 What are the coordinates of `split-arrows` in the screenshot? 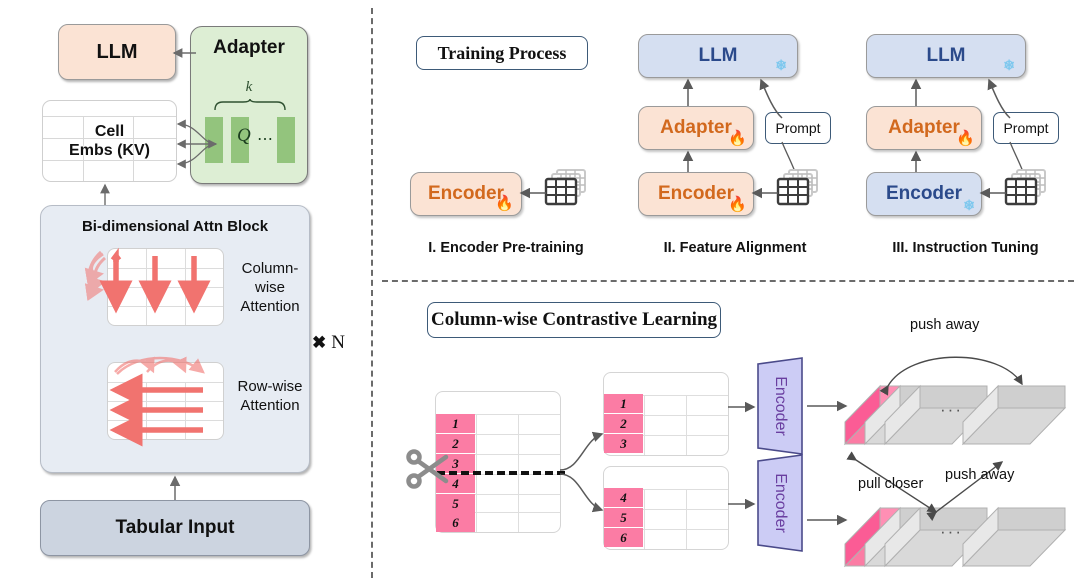 It's located at (581, 472).